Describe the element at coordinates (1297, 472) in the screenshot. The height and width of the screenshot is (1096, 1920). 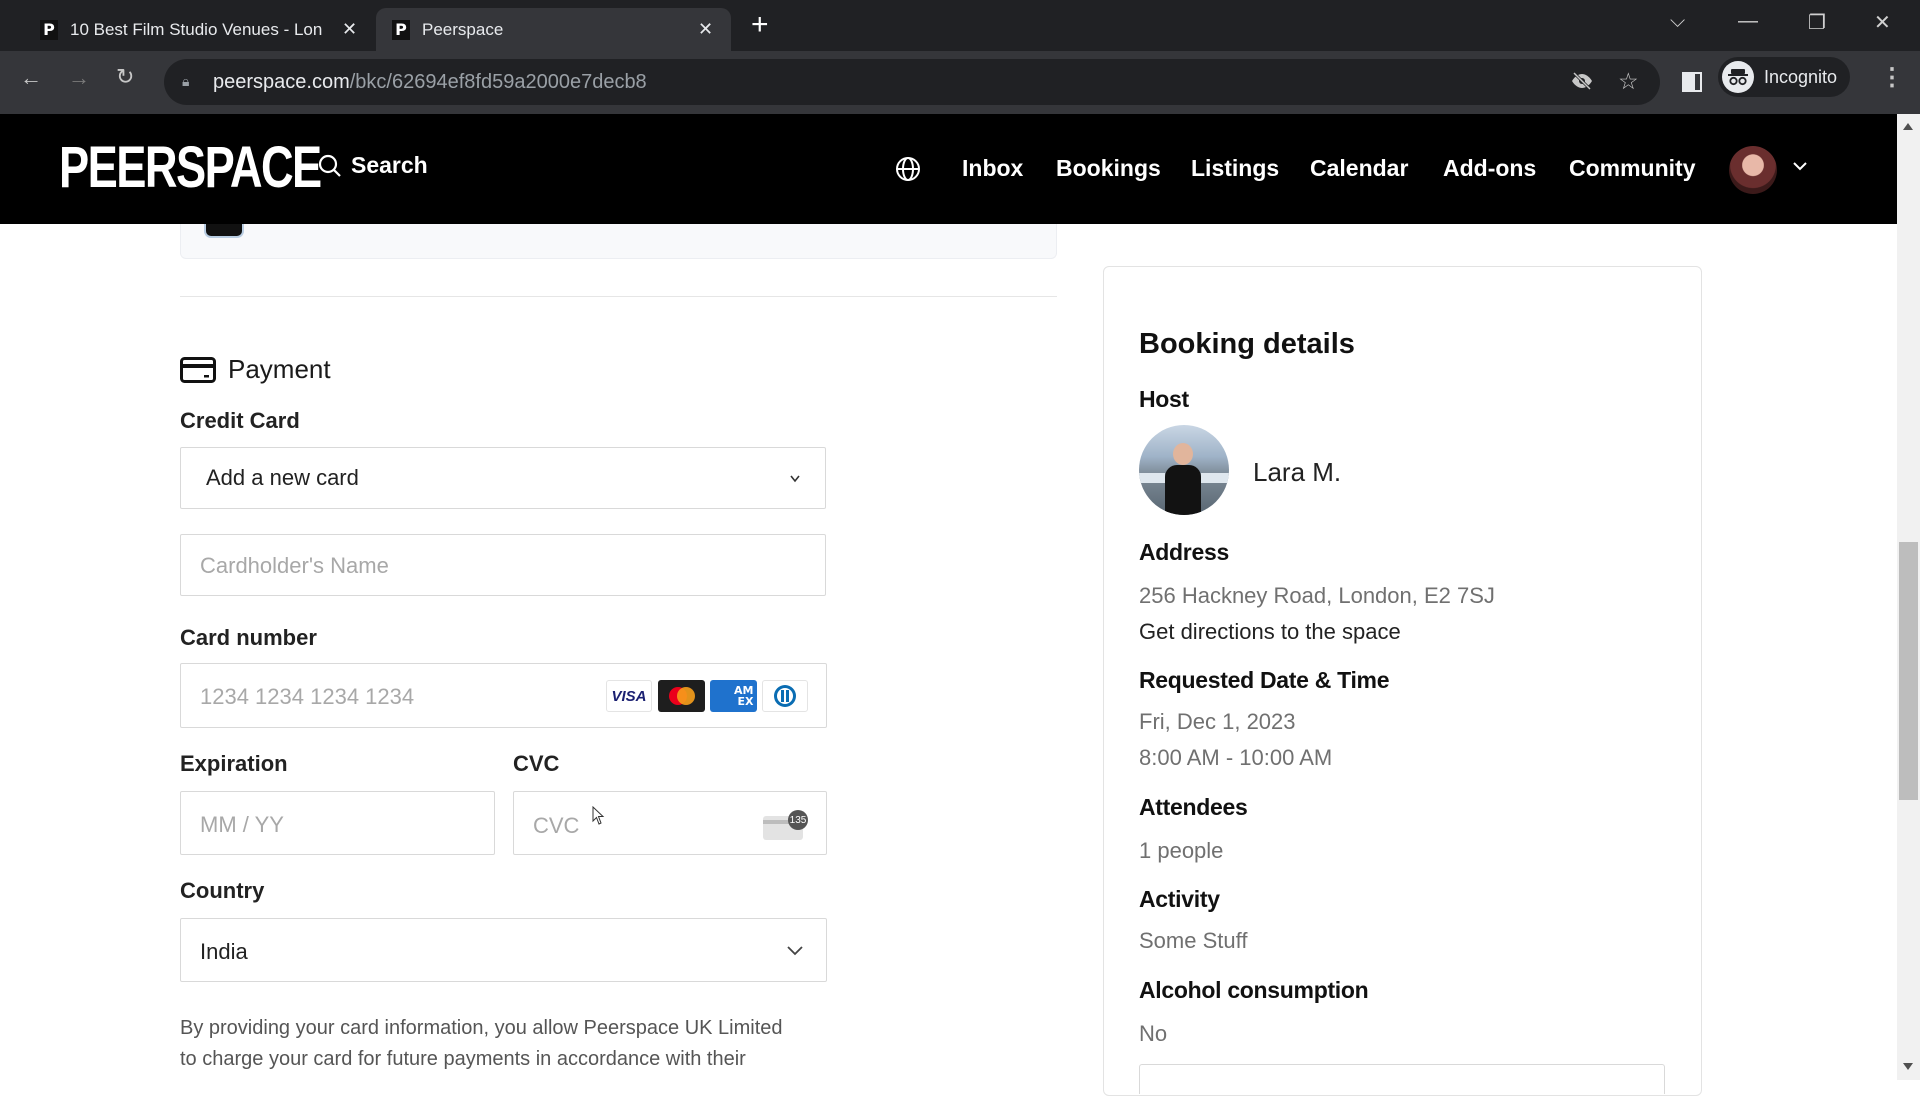
I see `host-name: Lara M.` at that location.